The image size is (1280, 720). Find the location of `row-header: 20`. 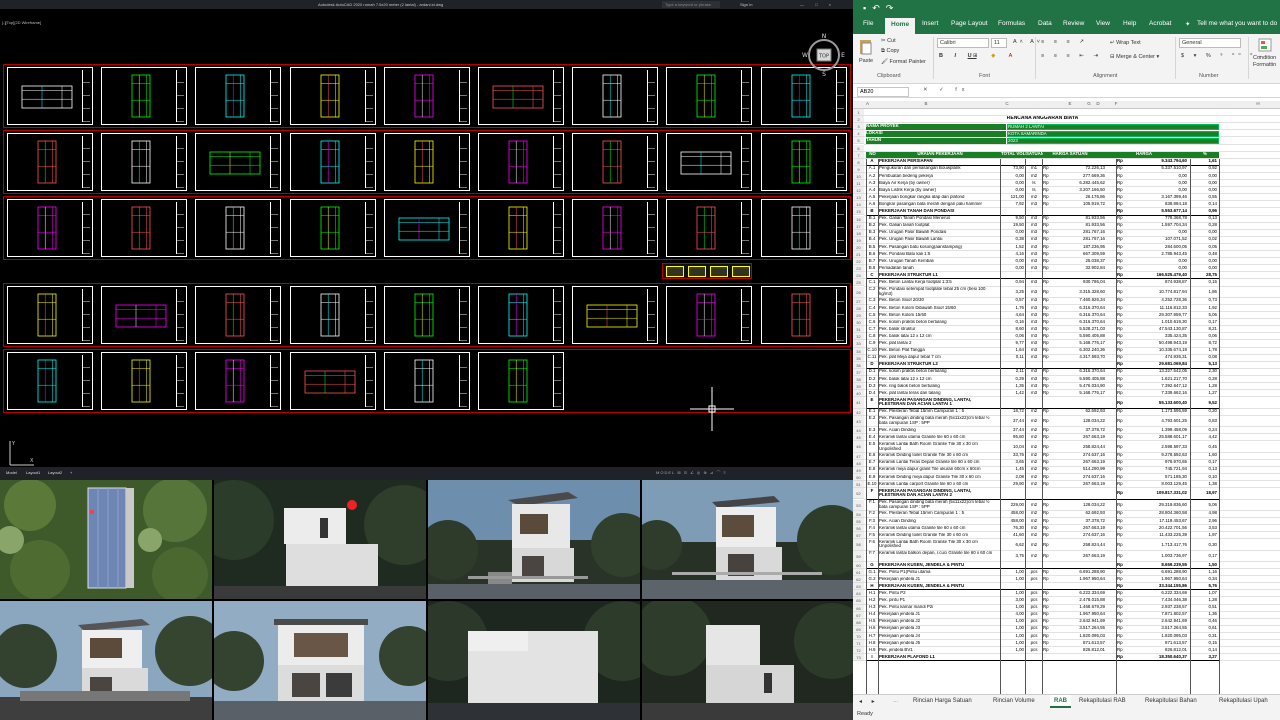

row-header: 20 is located at coordinates (858, 247).